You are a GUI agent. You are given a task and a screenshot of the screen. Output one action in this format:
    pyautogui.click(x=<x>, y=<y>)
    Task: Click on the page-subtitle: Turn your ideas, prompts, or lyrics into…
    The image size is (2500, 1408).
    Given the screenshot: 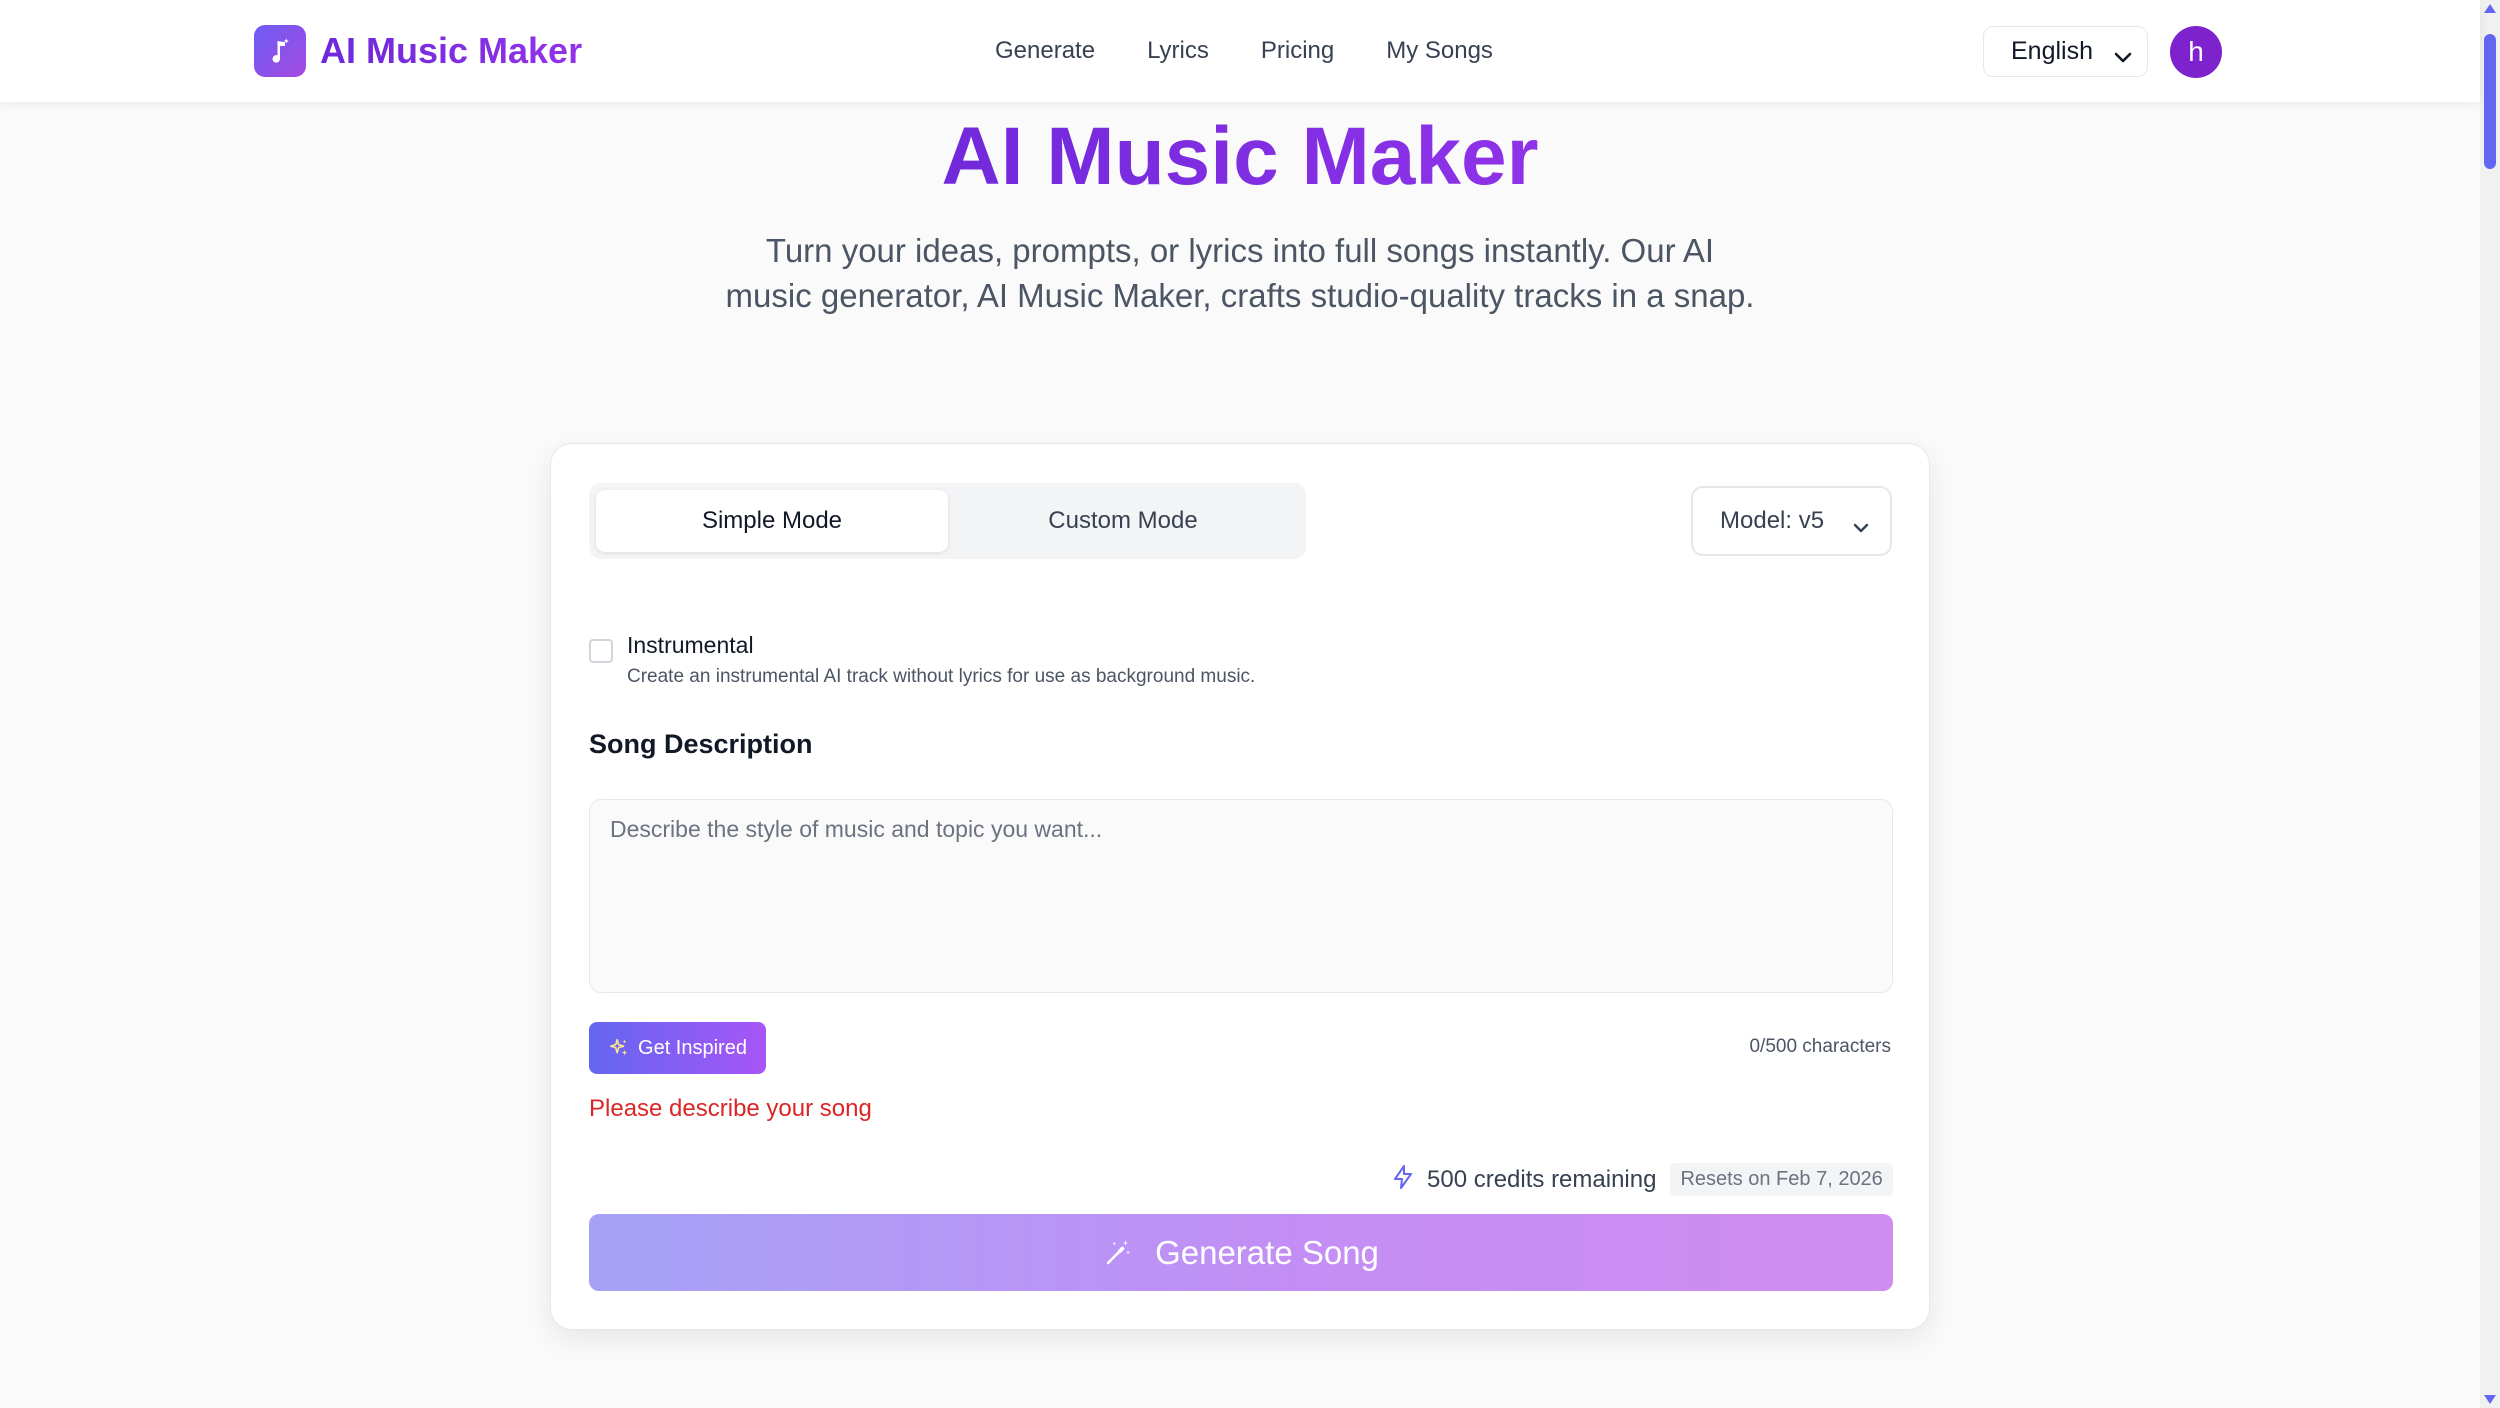 What is the action you would take?
    pyautogui.click(x=1240, y=273)
    